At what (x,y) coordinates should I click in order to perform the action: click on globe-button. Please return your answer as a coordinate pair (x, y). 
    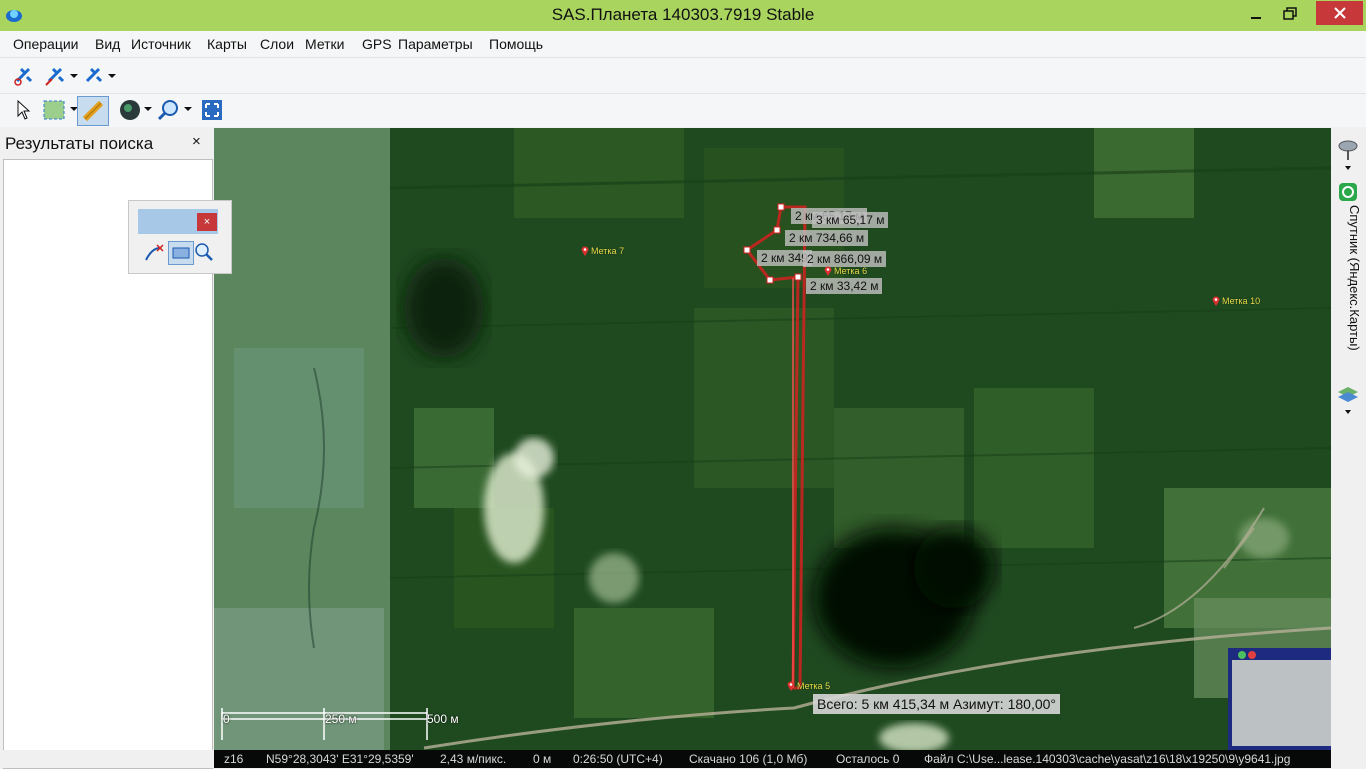
    Looking at the image, I should click on (130, 110).